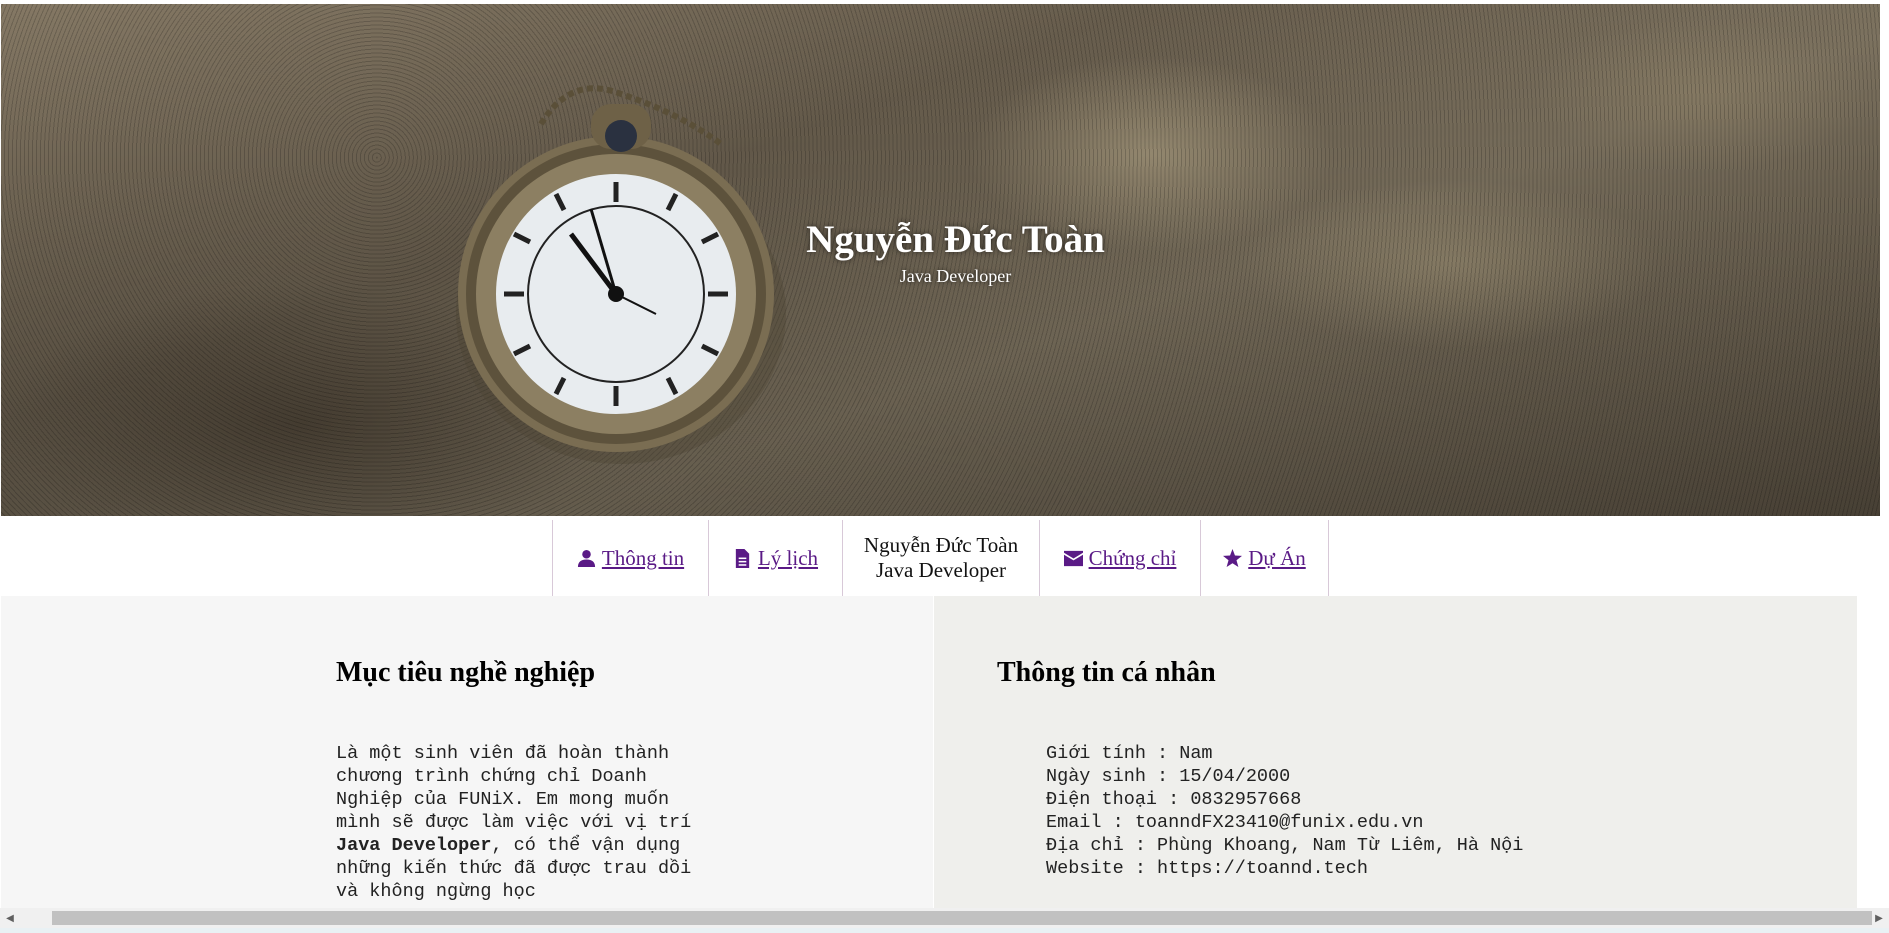  What do you see at coordinates (788, 558) in the screenshot?
I see `nav-link-resume: Lý lịch` at bounding box center [788, 558].